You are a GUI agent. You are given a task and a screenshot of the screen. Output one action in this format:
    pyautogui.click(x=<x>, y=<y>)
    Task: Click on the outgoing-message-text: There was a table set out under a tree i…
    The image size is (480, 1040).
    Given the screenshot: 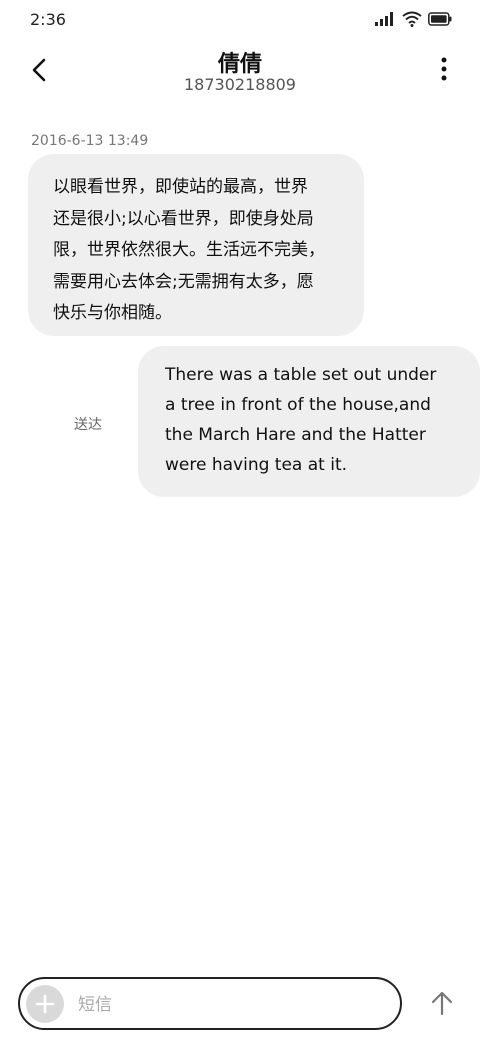 What is the action you would take?
    pyautogui.click(x=312, y=420)
    